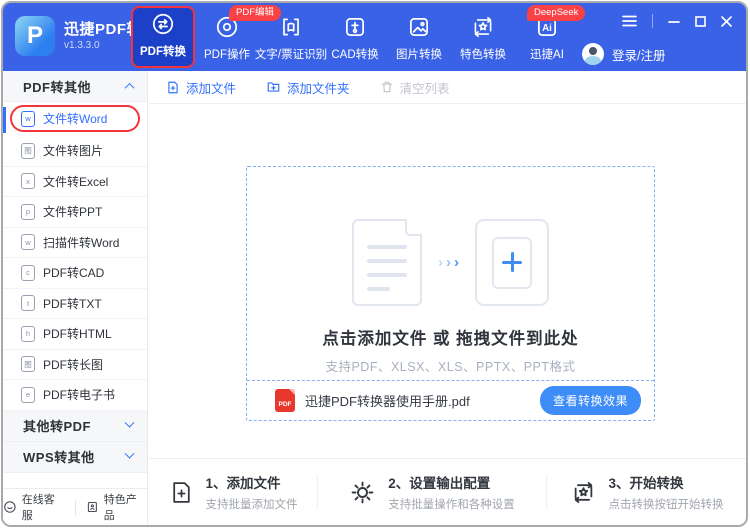  What do you see at coordinates (28, 364) in the screenshot?
I see `long-image-doc-icon: 图` at bounding box center [28, 364].